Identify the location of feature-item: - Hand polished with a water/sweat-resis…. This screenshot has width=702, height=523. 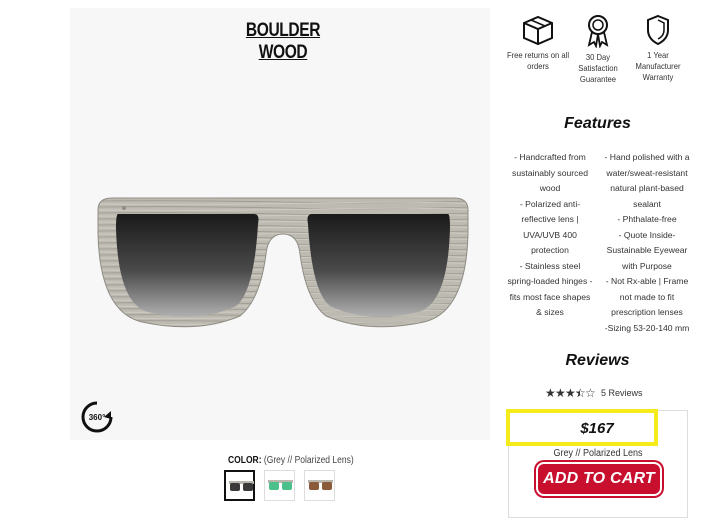
(647, 180).